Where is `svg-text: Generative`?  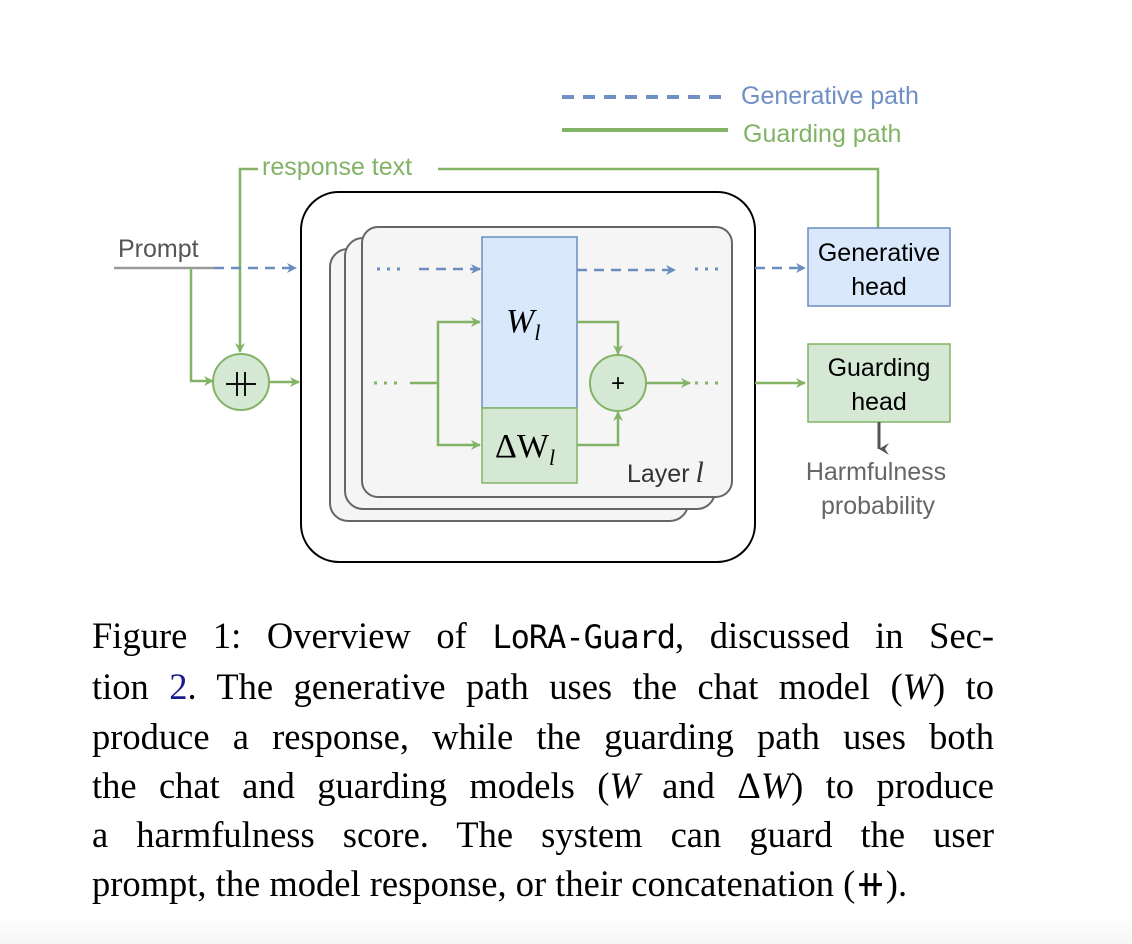
svg-text: Generative is located at coordinates (879, 253).